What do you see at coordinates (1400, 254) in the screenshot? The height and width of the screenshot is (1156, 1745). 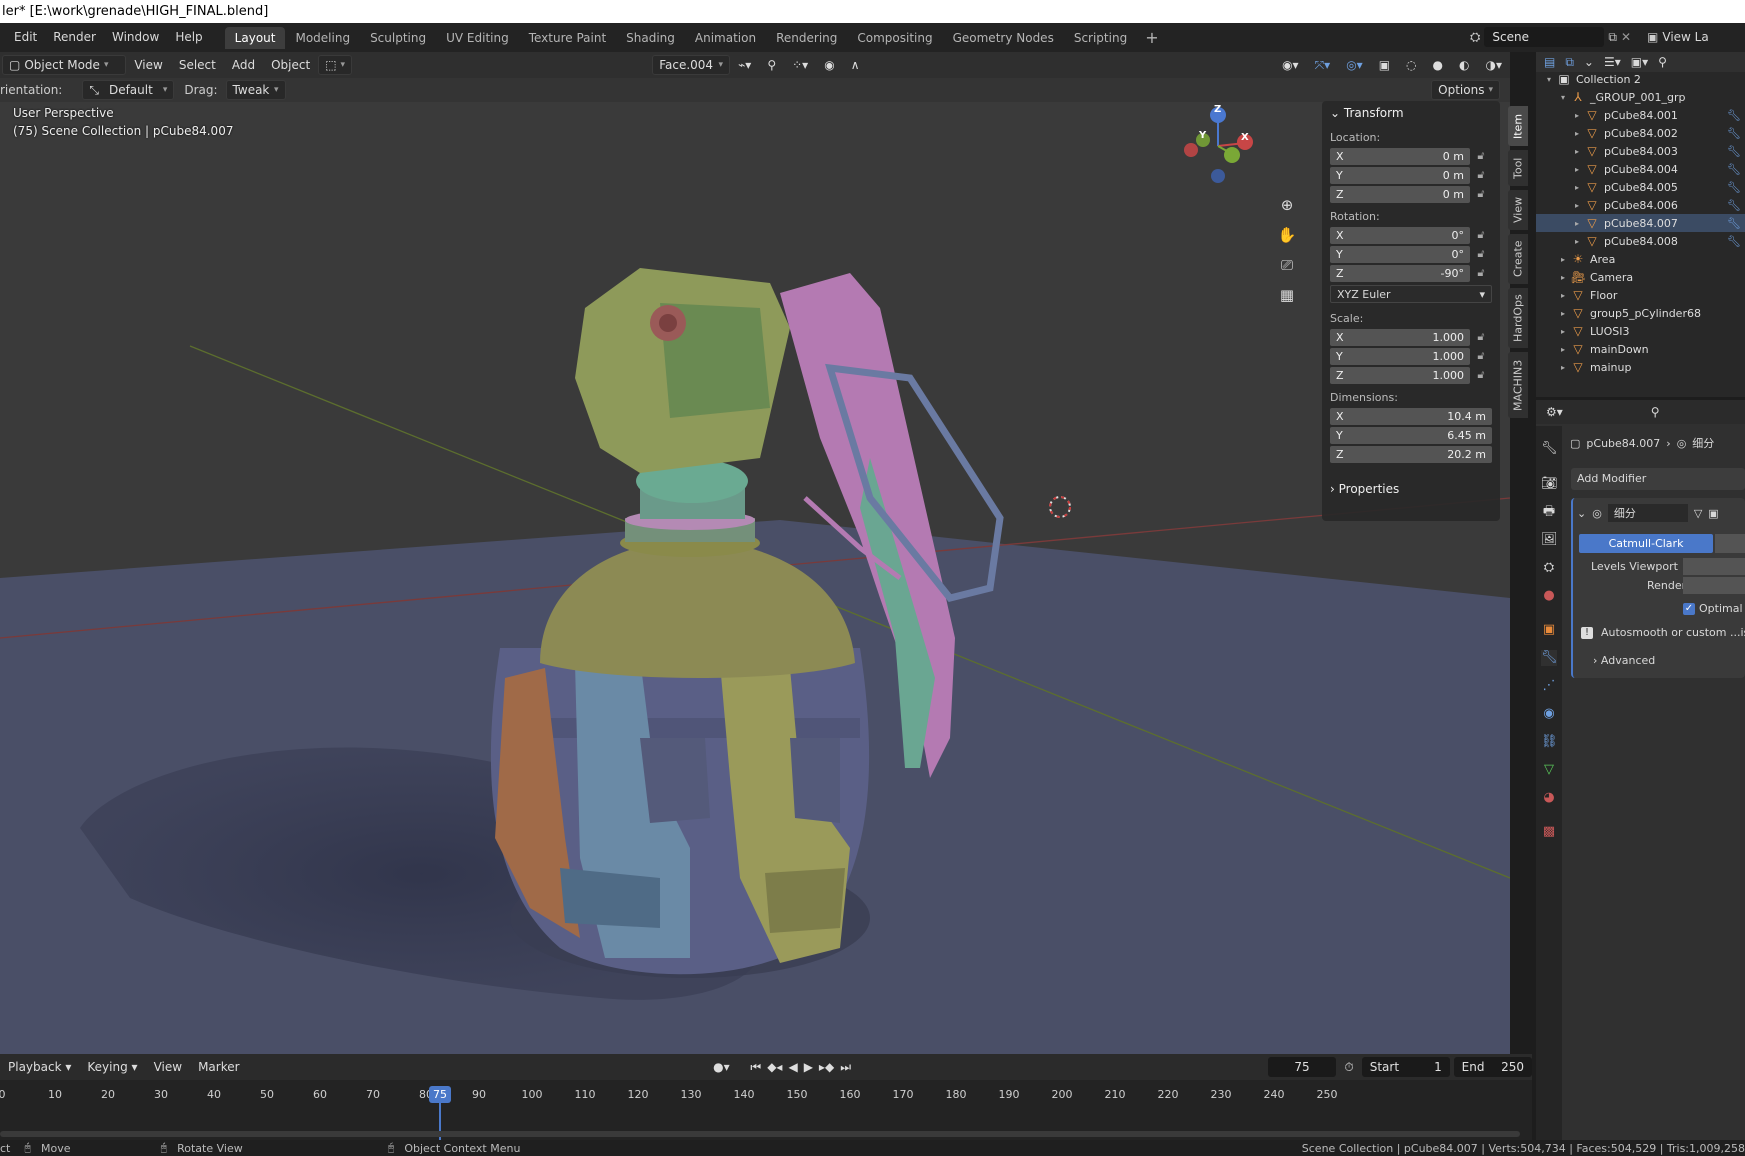 I see `rotation-y-field: Y 0°` at bounding box center [1400, 254].